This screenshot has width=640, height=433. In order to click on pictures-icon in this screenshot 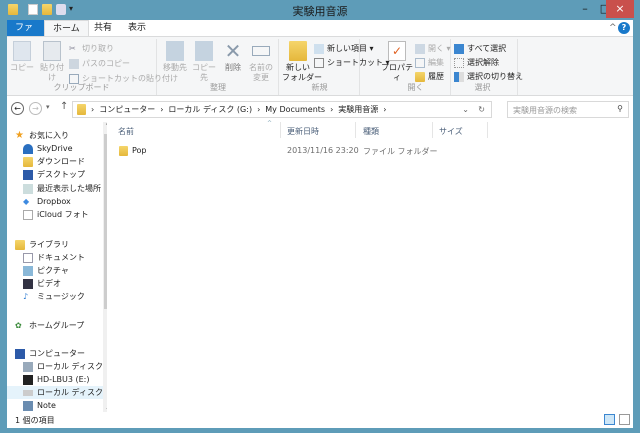, I will do `click(28, 270)`.